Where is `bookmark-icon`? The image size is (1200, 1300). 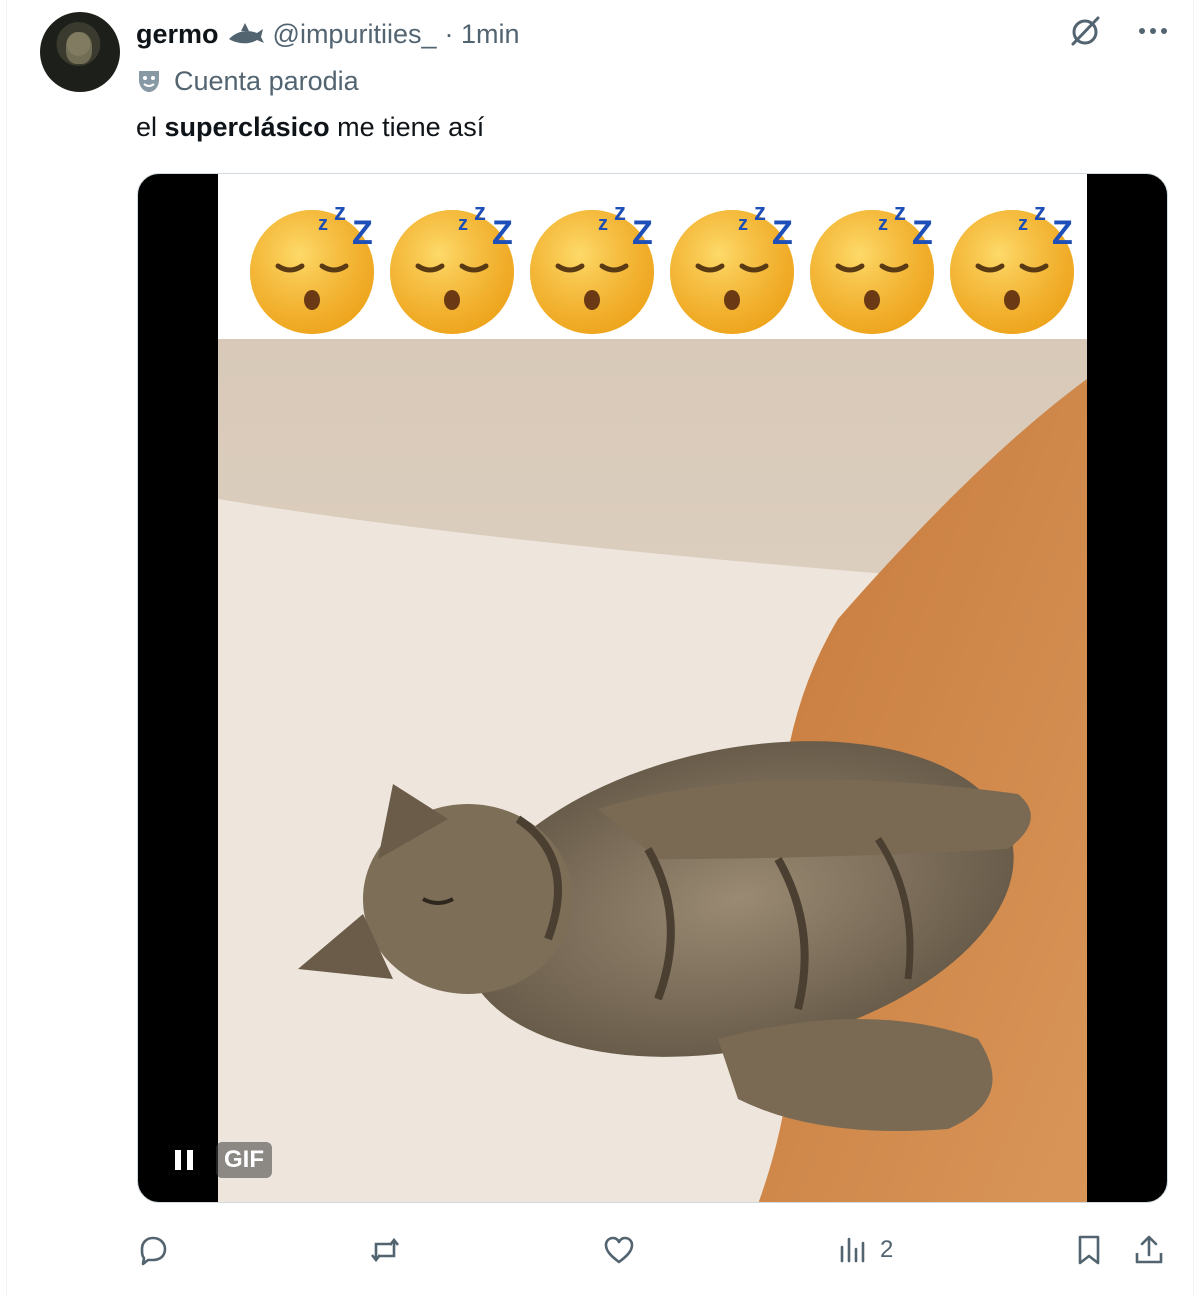
bookmark-icon is located at coordinates (1089, 1250).